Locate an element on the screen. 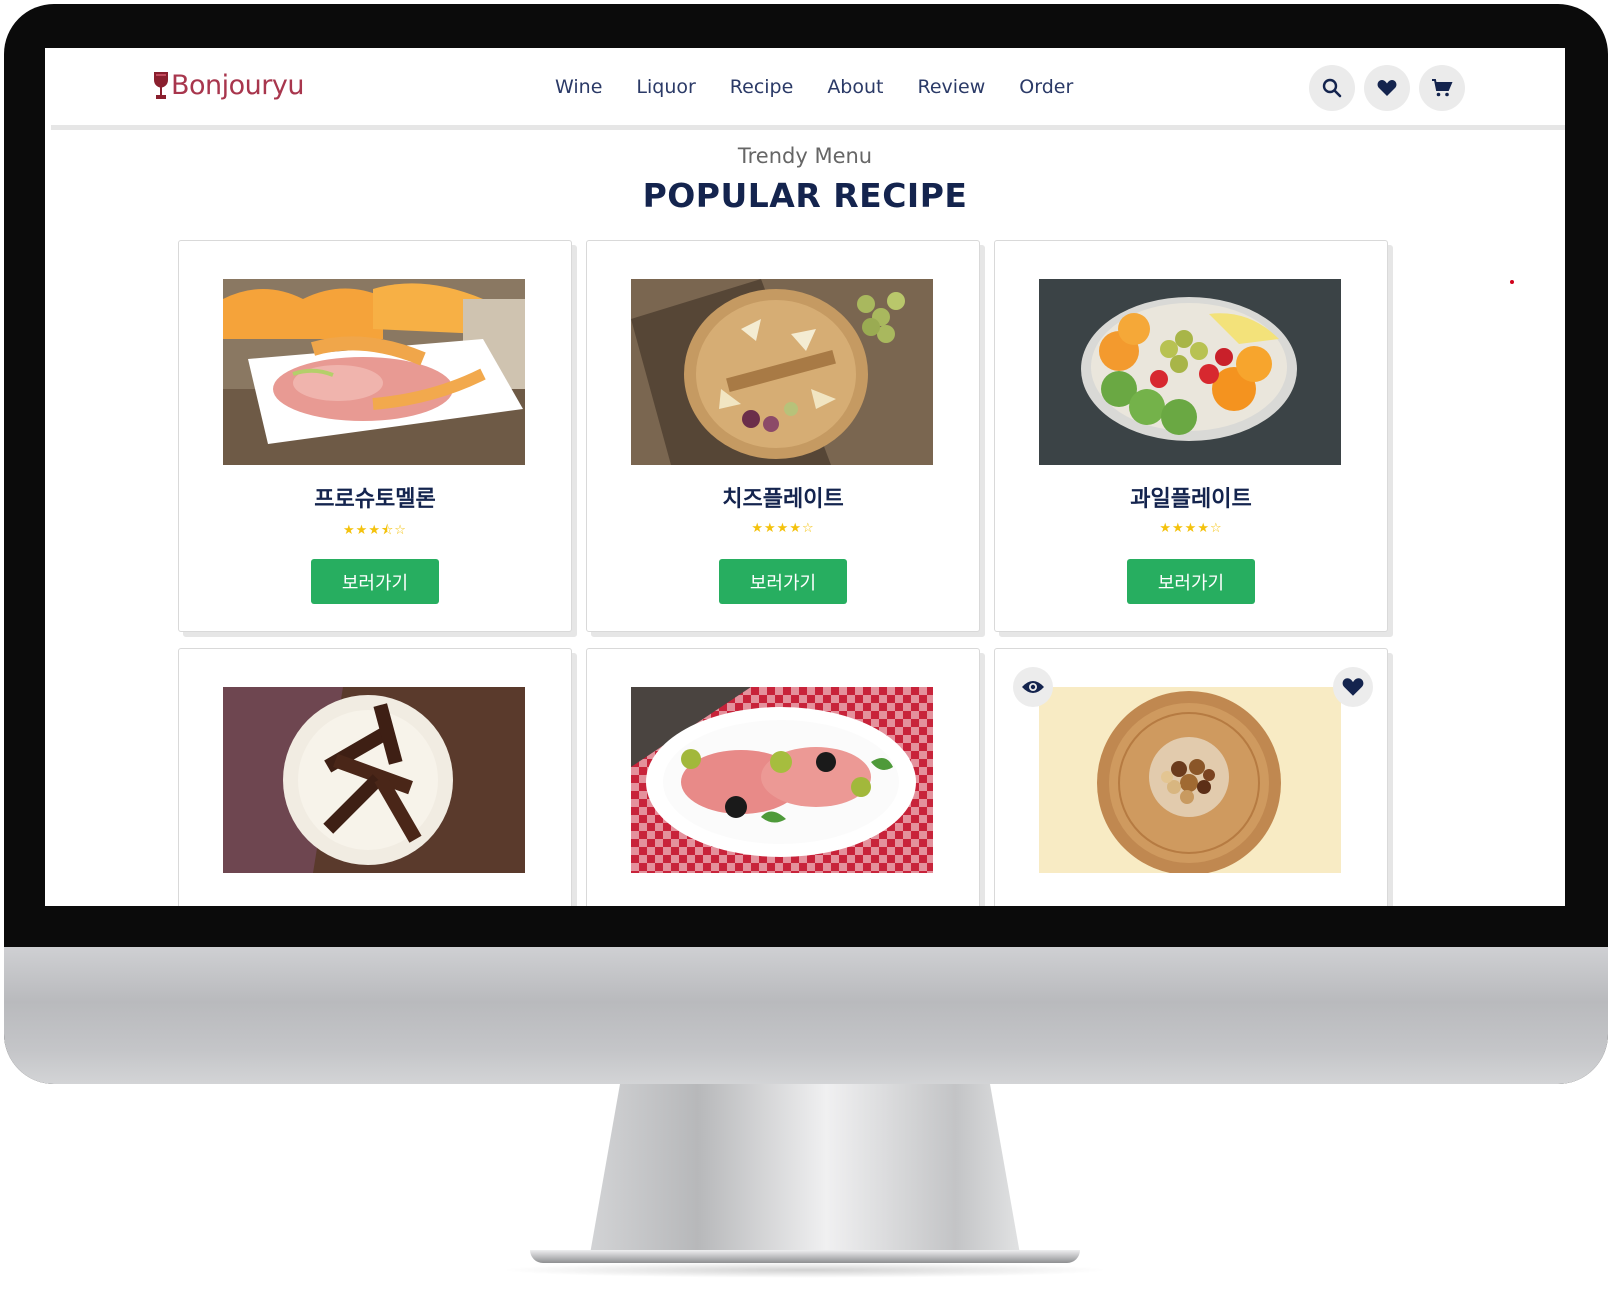  section-subtitle: Trendy Menu is located at coordinates (805, 156).